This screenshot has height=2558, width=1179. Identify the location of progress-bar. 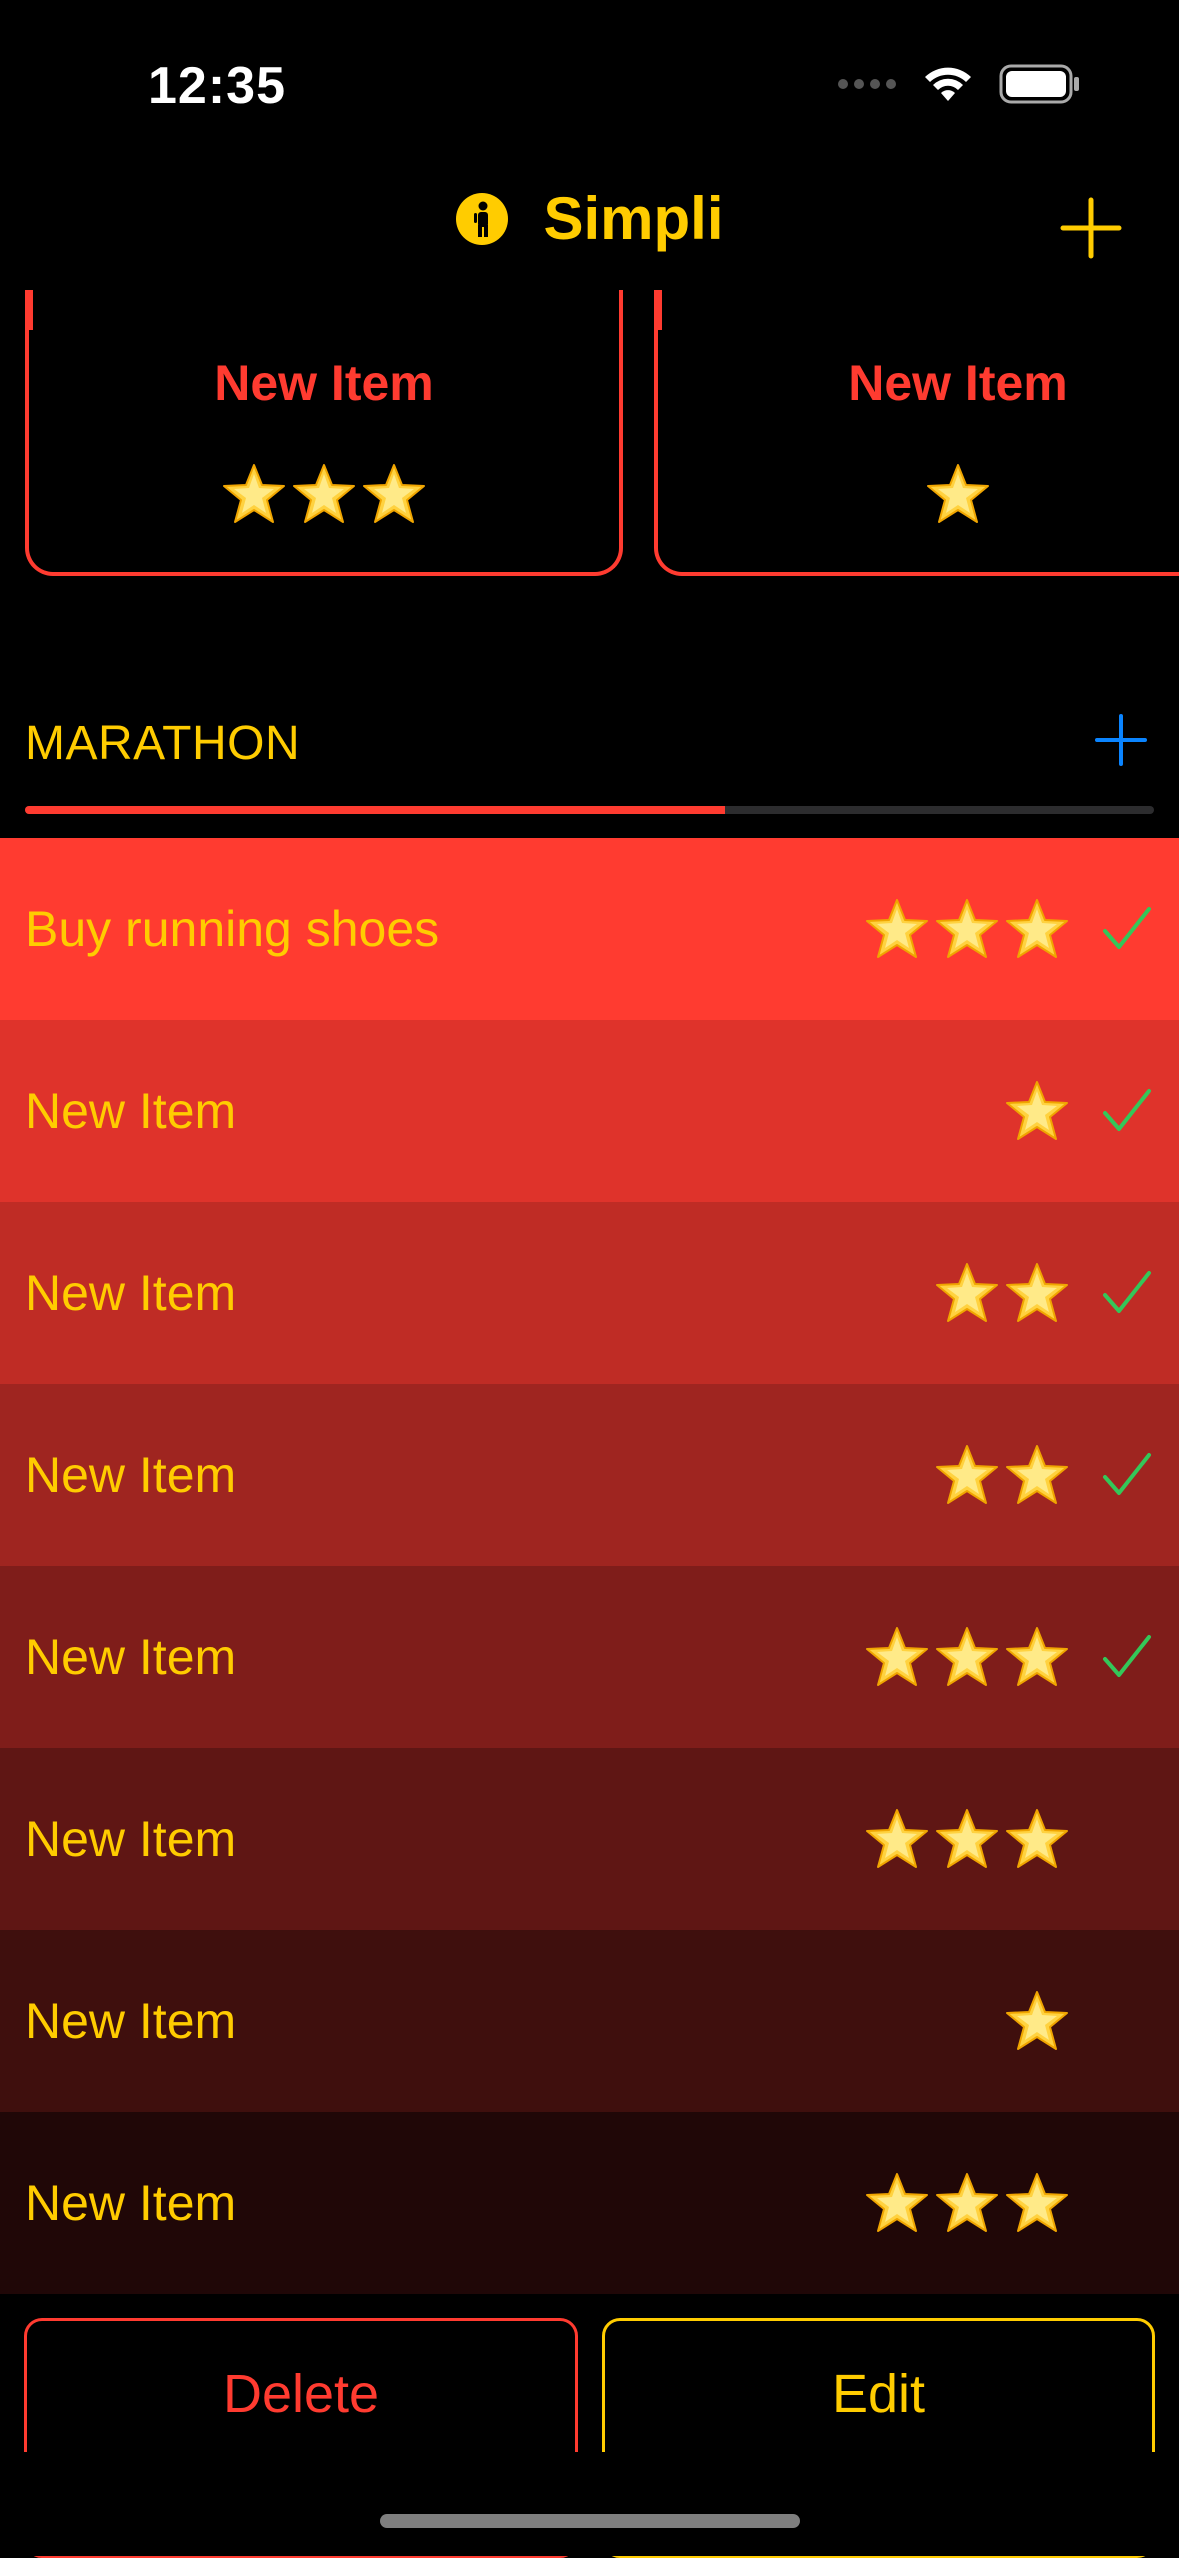
(589, 810).